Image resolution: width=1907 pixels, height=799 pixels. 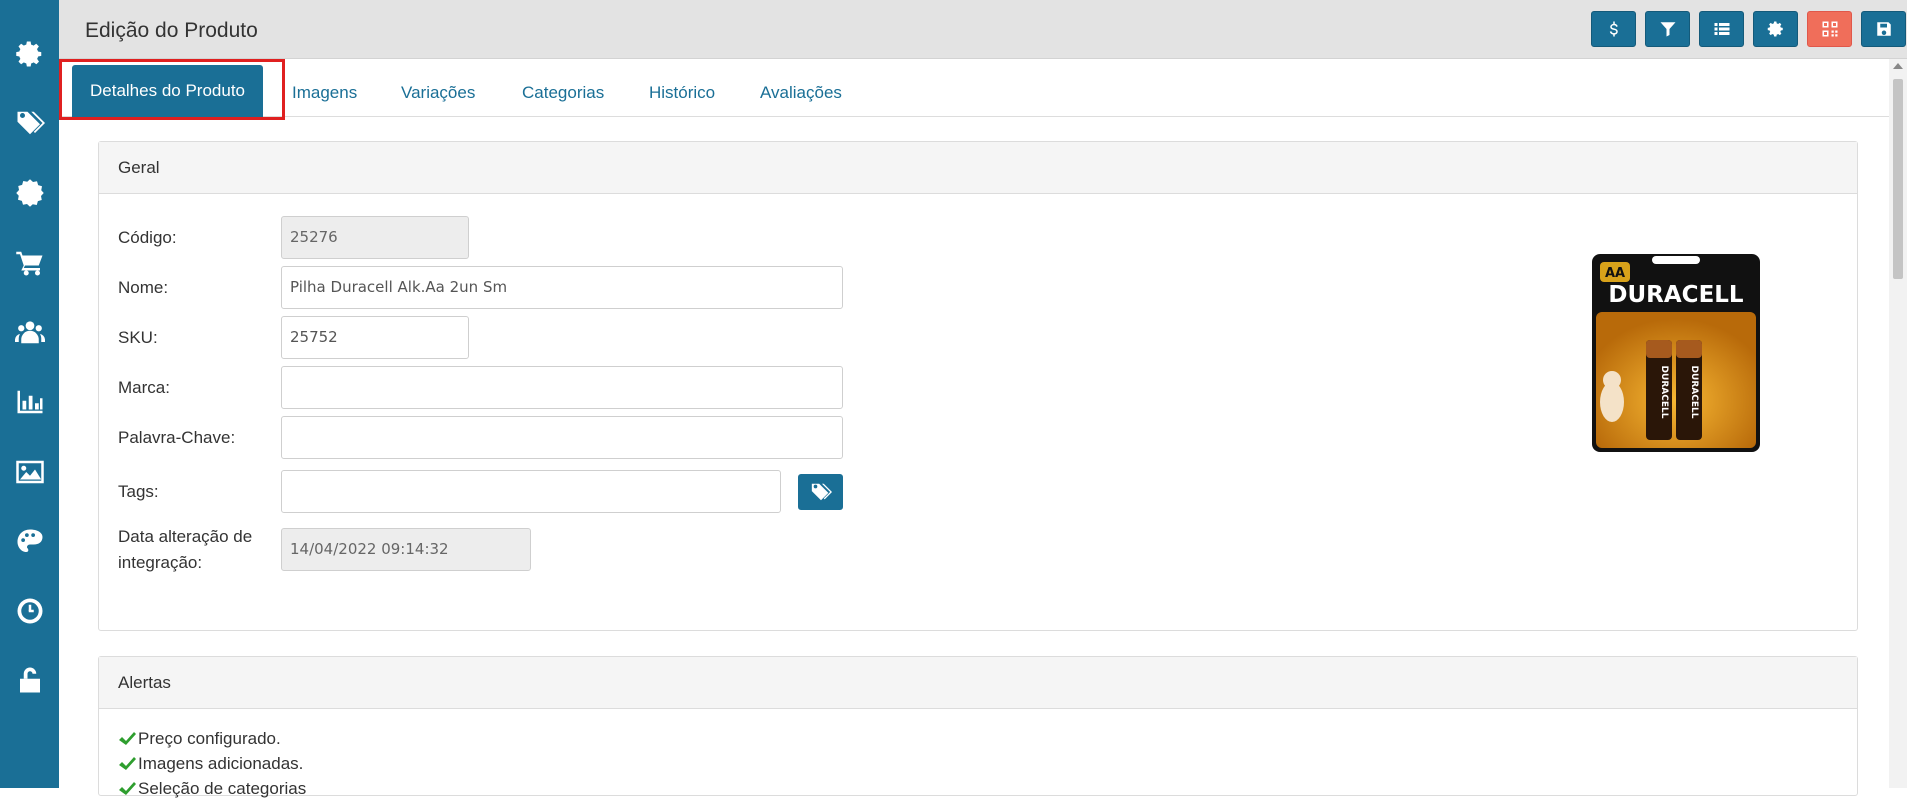 What do you see at coordinates (29, 263) in the screenshot?
I see `cart-icon` at bounding box center [29, 263].